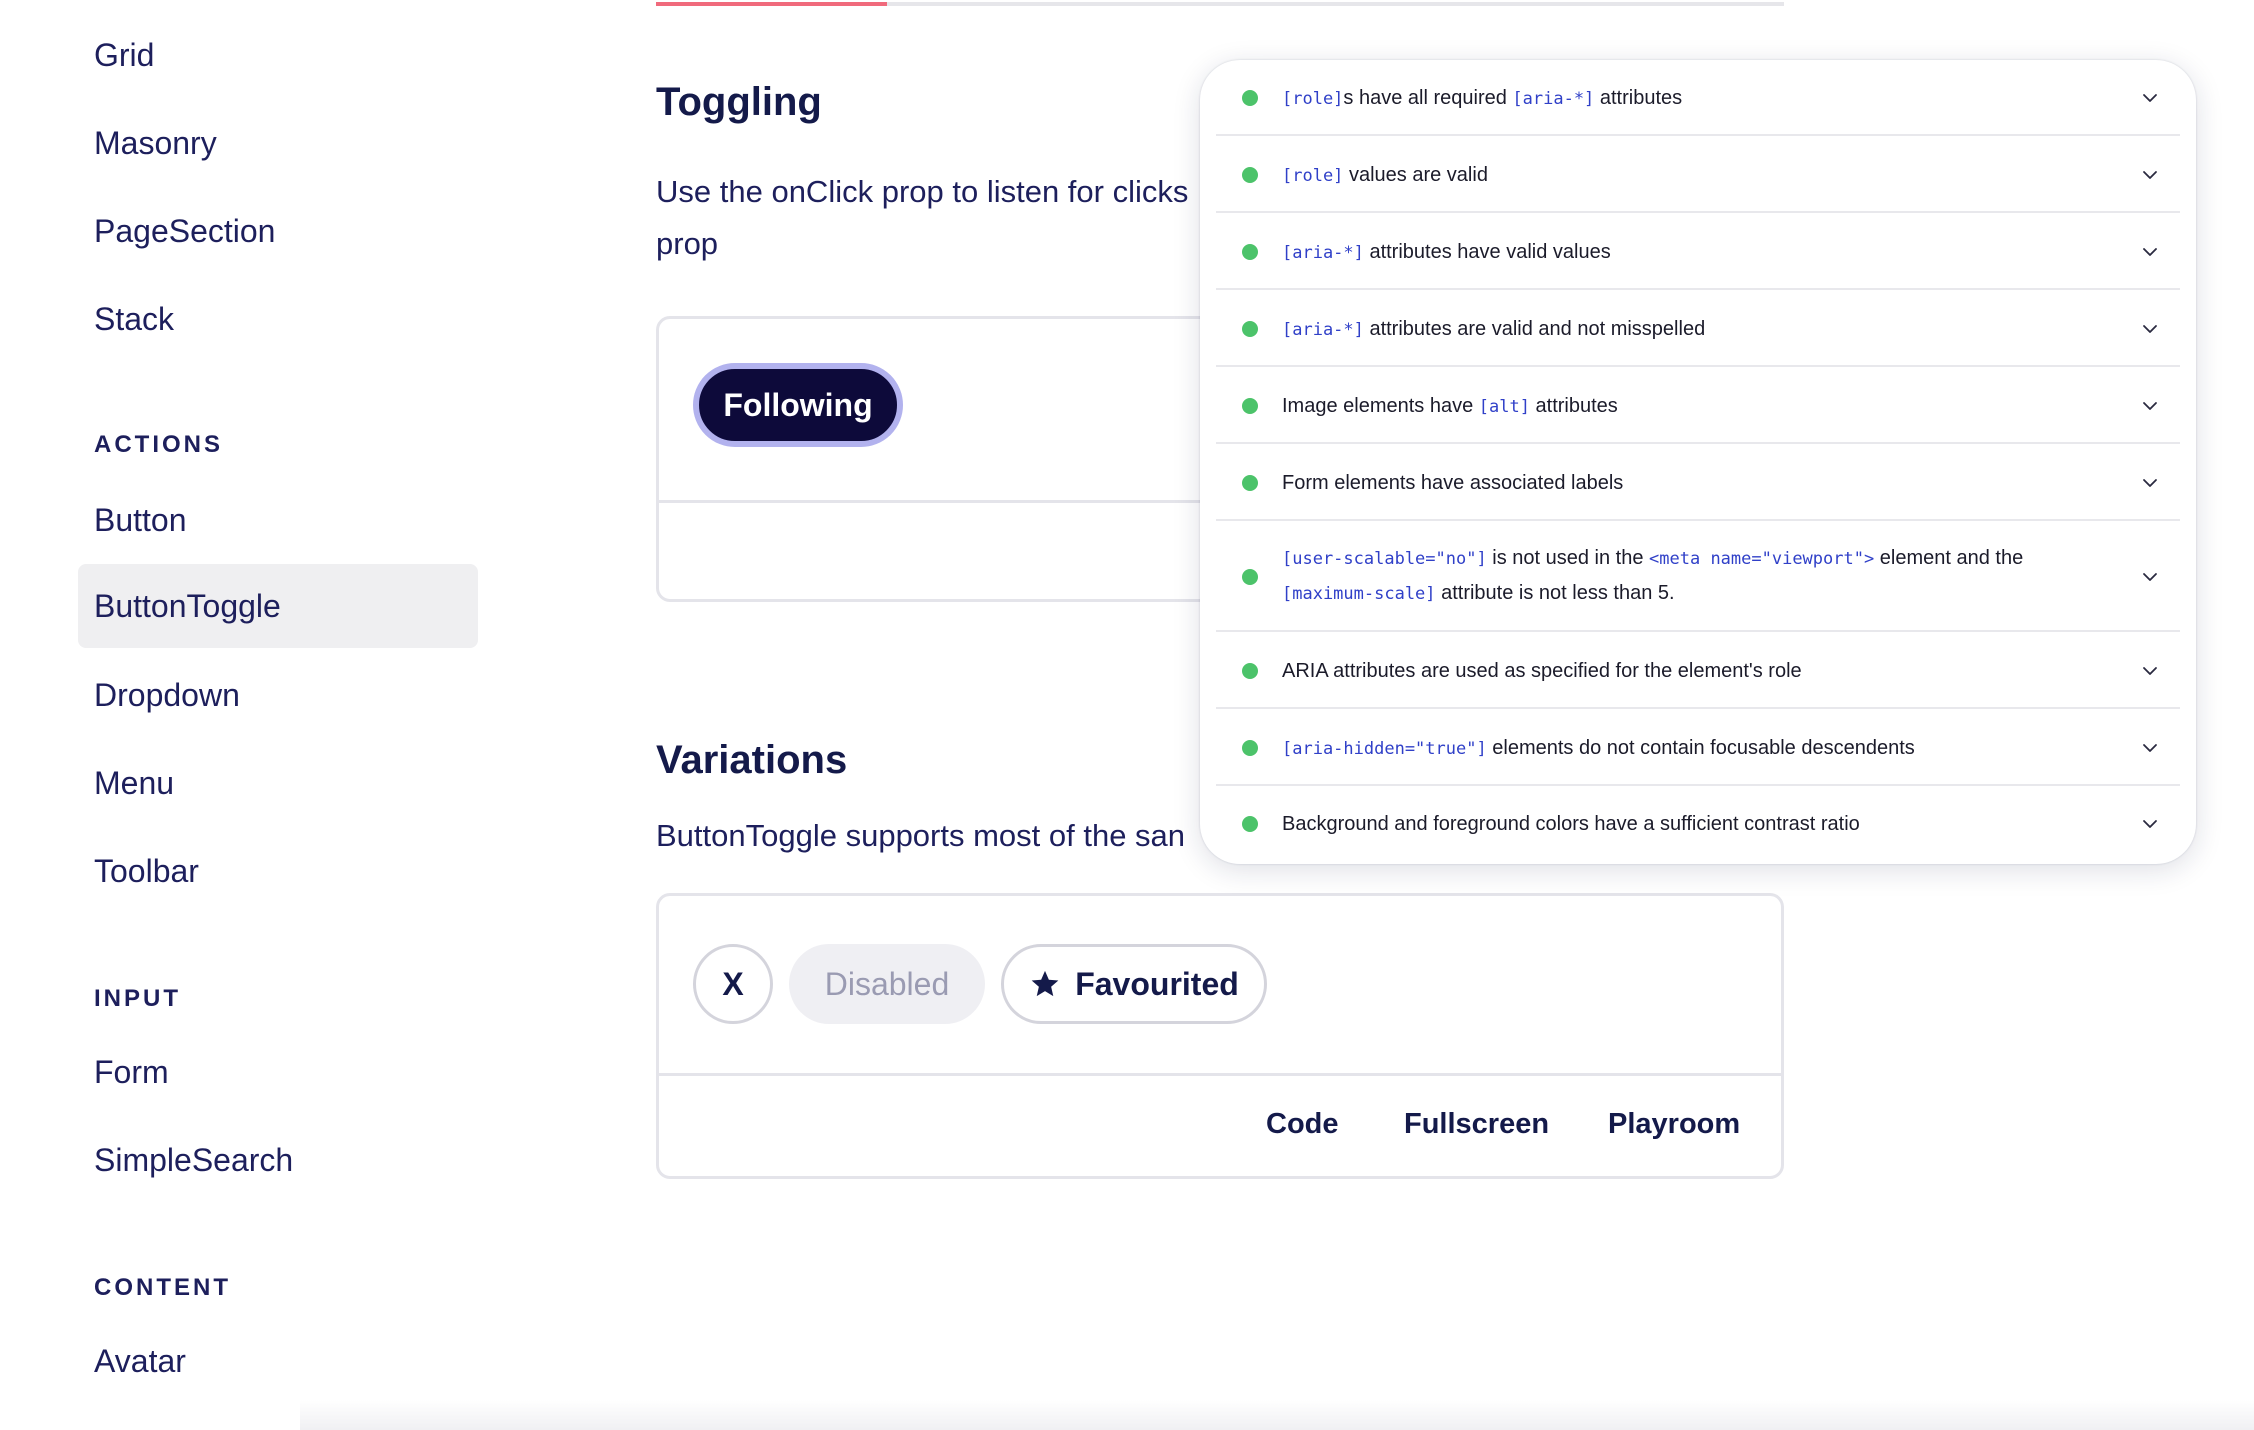 The width and height of the screenshot is (2254, 1430). What do you see at coordinates (278, 231) in the screenshot?
I see `sidebar-item-pagesection: PageSection` at bounding box center [278, 231].